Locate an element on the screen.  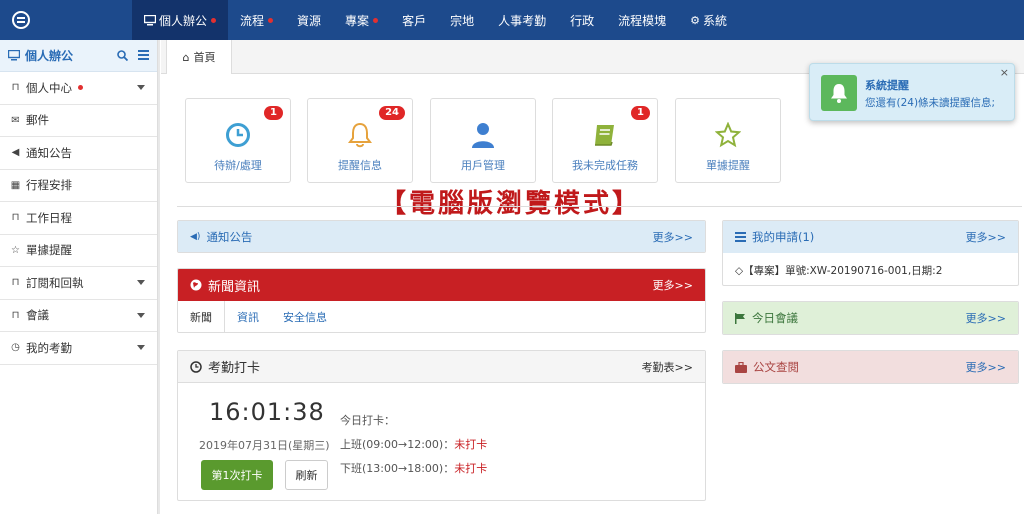
sidebar-item-my-attendance: ◷ 我的考勤 is located at coordinates (78, 348).